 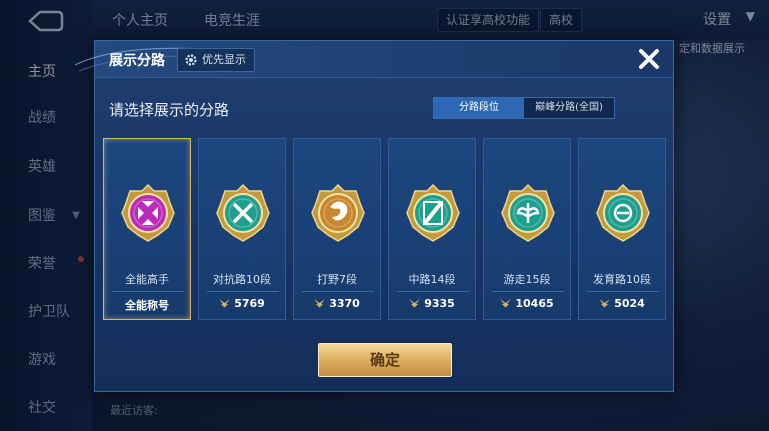 I want to click on lane-card-value-text: 全能称号, so click(x=147, y=305).